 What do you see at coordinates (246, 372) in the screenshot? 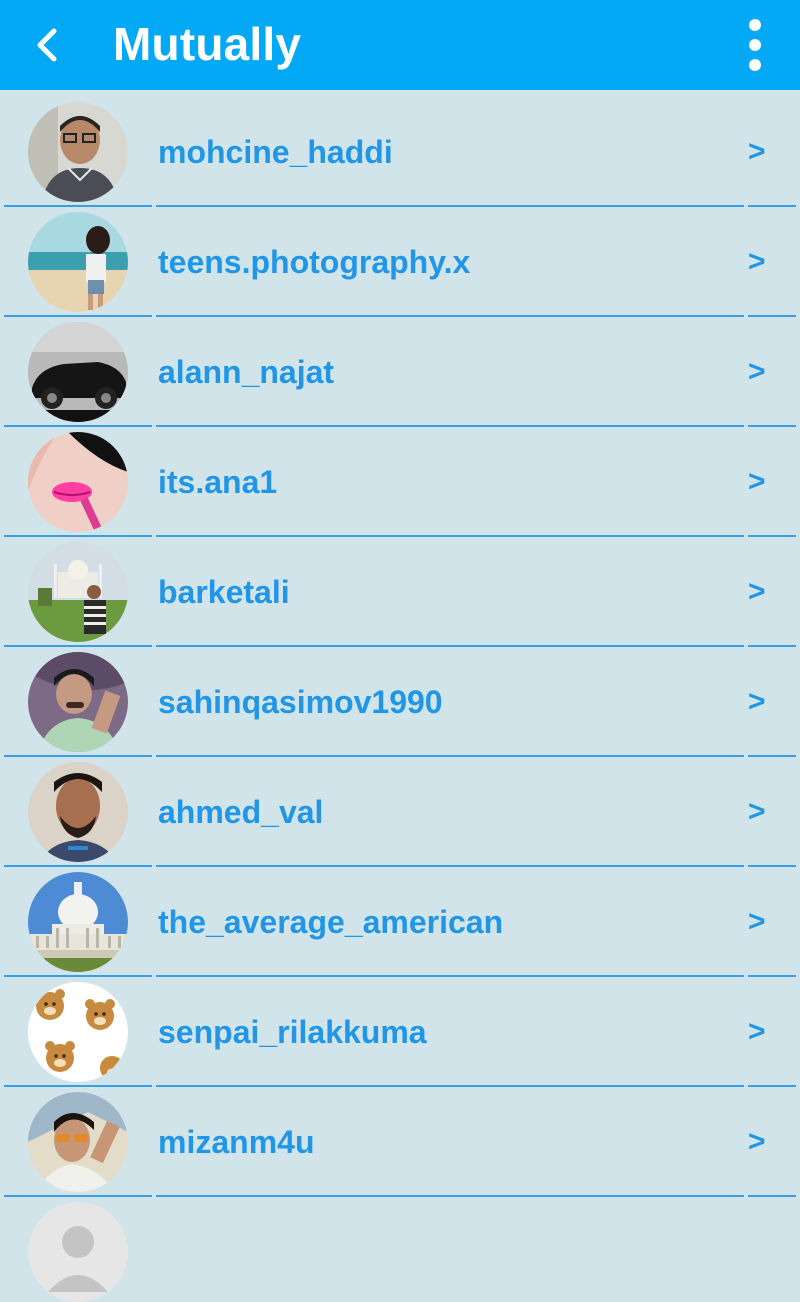
I see `username: alann_najat` at bounding box center [246, 372].